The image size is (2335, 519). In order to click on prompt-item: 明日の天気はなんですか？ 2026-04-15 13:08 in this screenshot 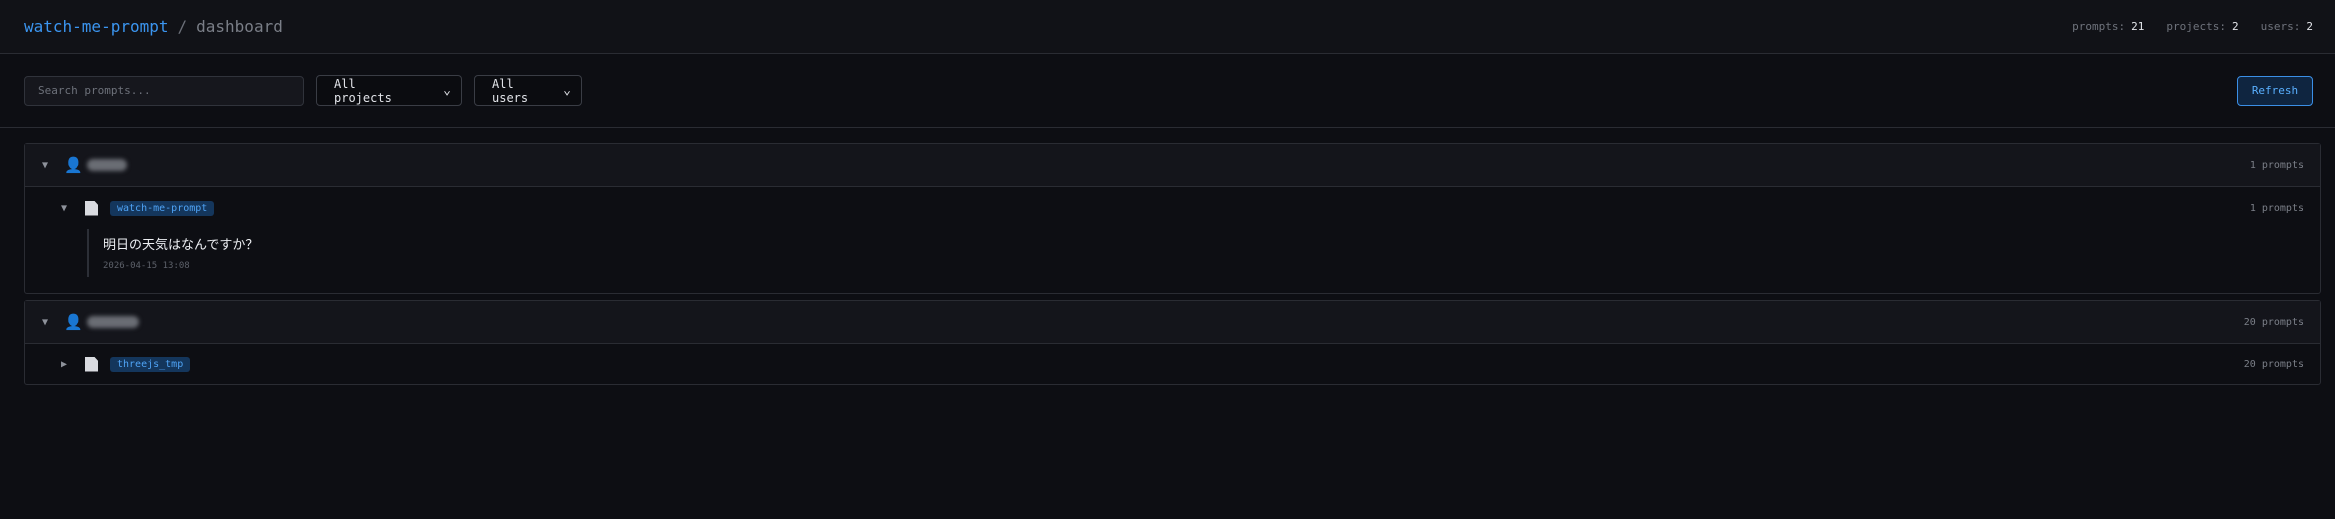, I will do `click(1203, 253)`.